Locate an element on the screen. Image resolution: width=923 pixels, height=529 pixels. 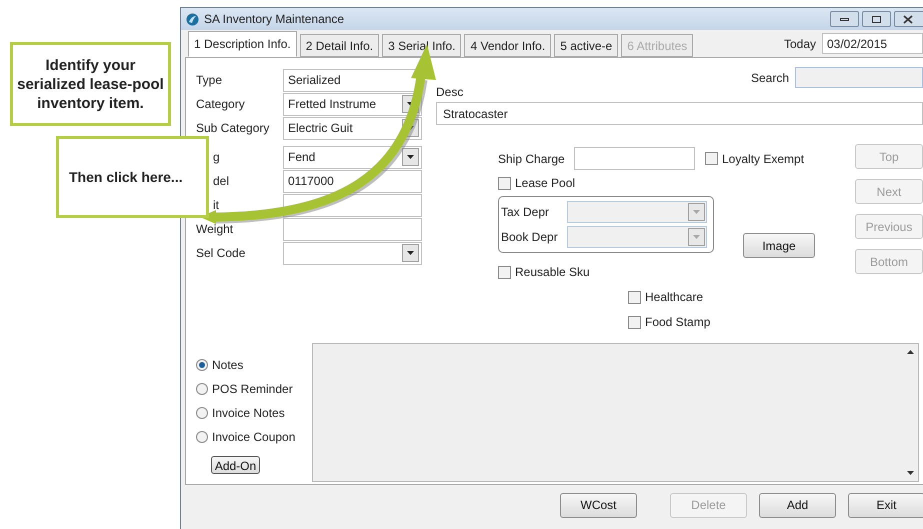
tab: 5 active-e is located at coordinates (586, 45).